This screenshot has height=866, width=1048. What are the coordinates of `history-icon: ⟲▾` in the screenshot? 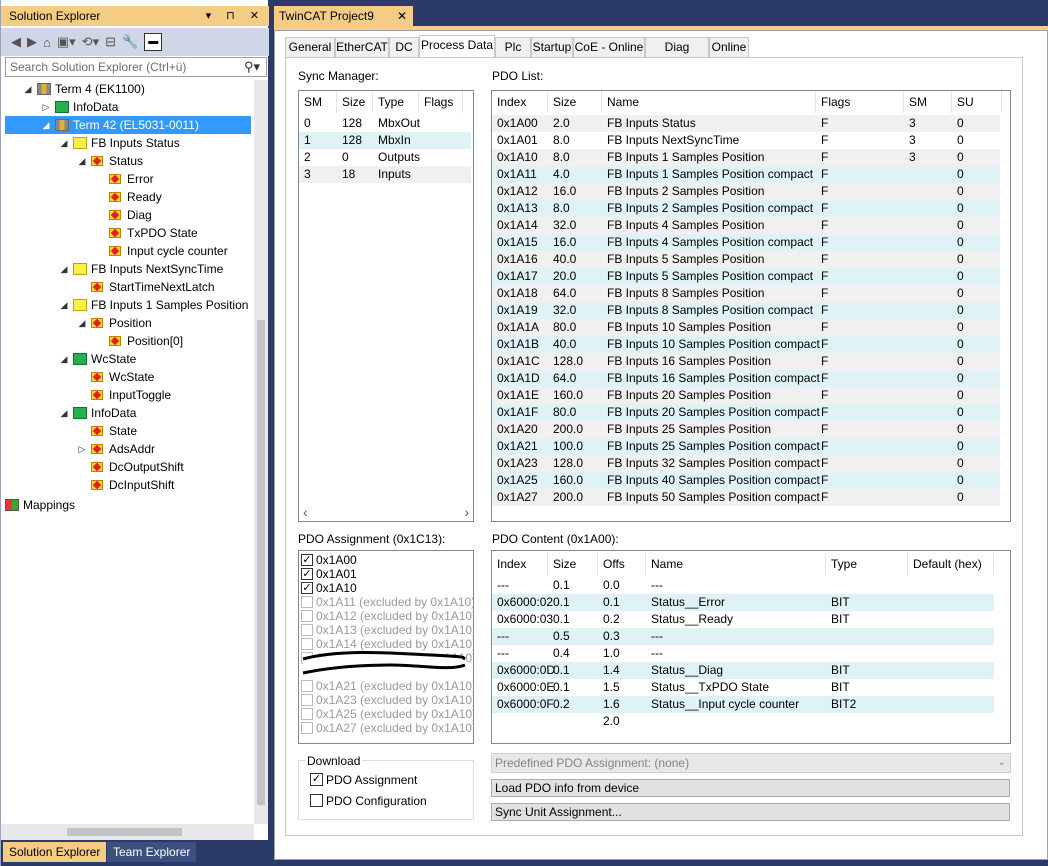 It's located at (90, 42).